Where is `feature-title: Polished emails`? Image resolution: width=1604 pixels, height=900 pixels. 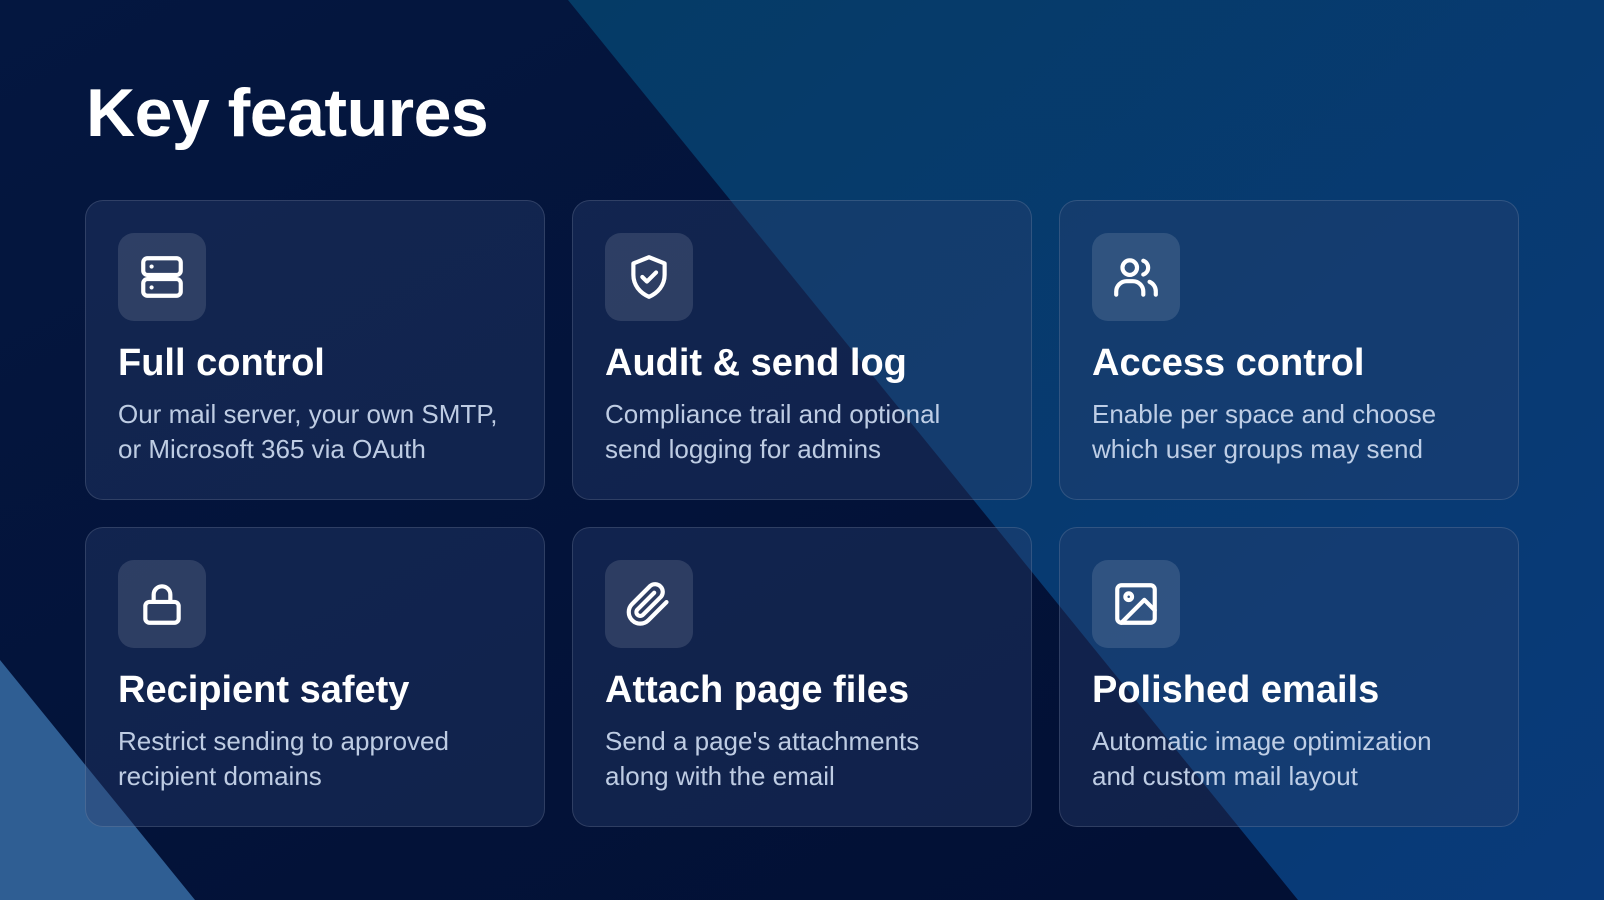 feature-title: Polished emails is located at coordinates (1236, 690).